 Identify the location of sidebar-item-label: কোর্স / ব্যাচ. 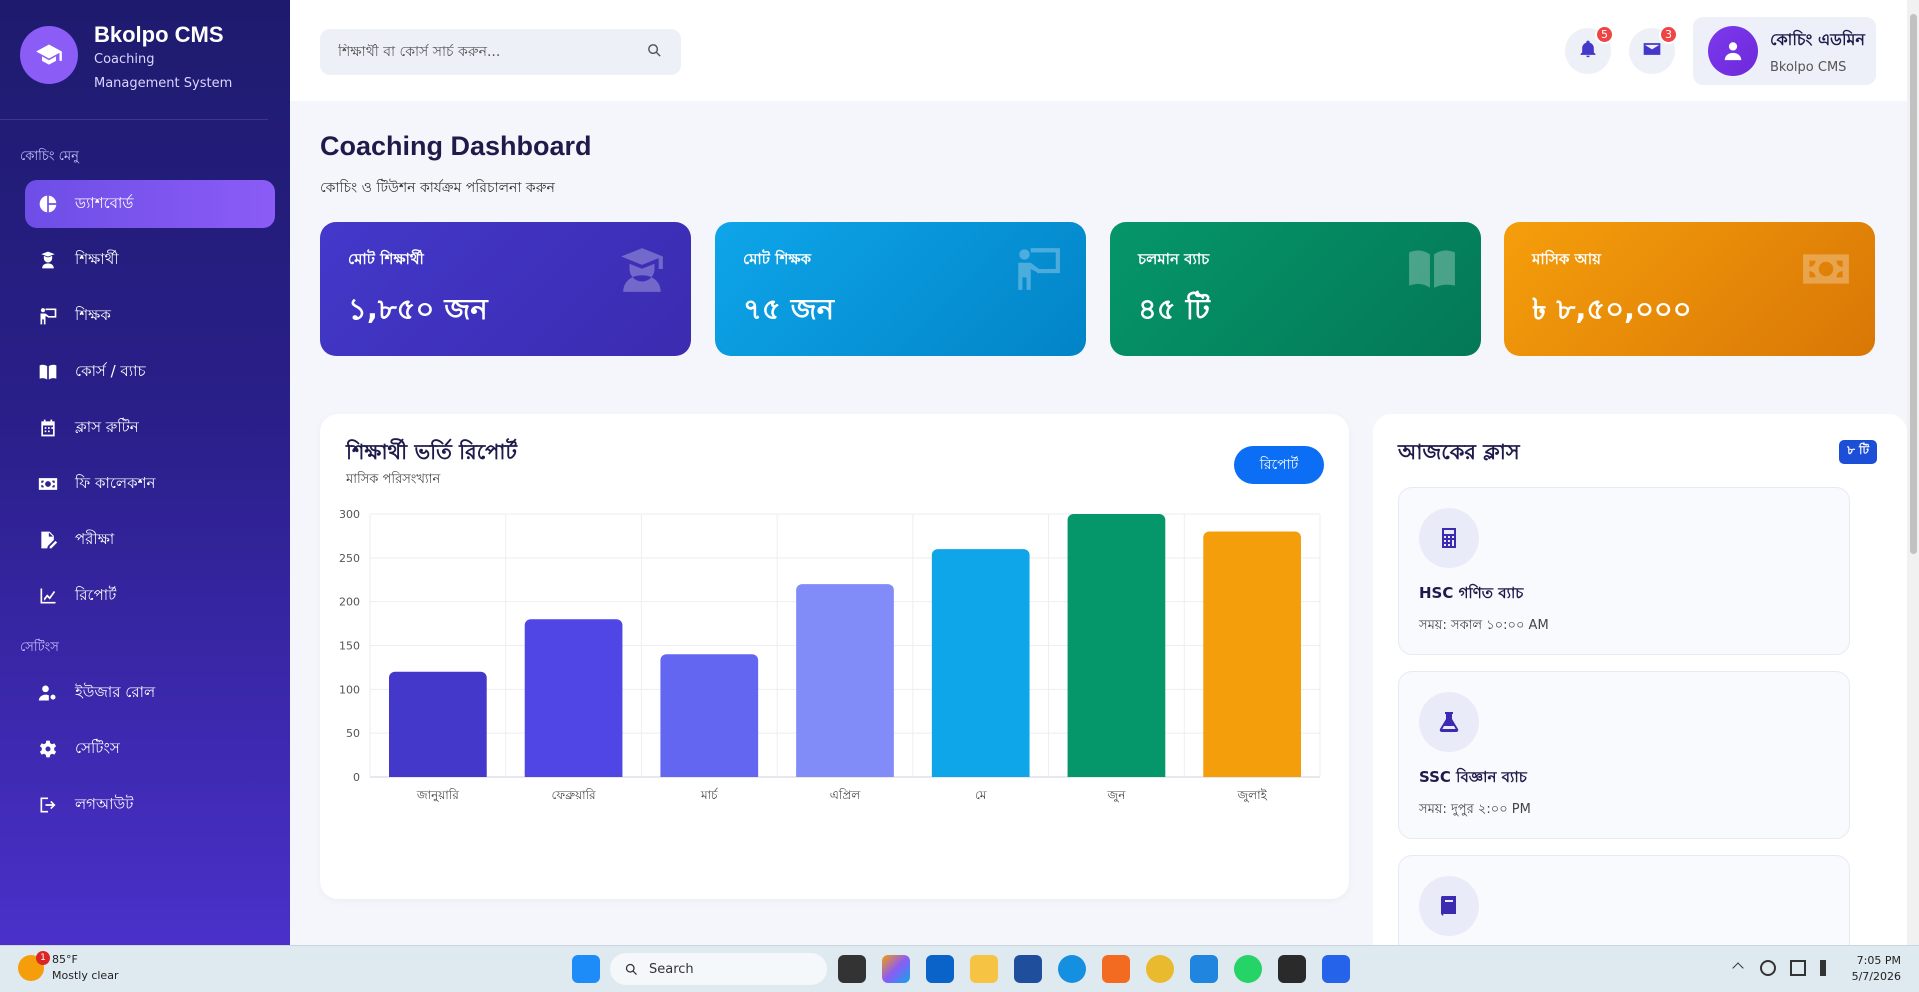
(110, 370).